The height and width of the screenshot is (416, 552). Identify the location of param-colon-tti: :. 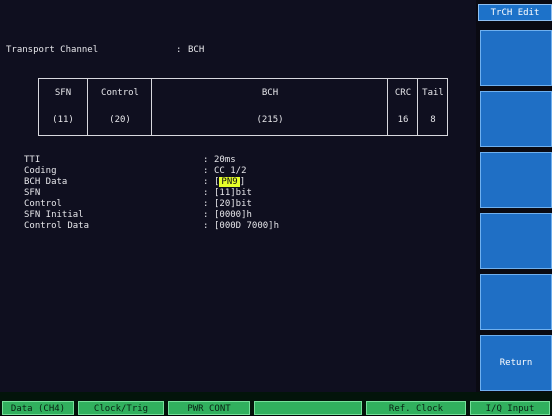
(206, 160).